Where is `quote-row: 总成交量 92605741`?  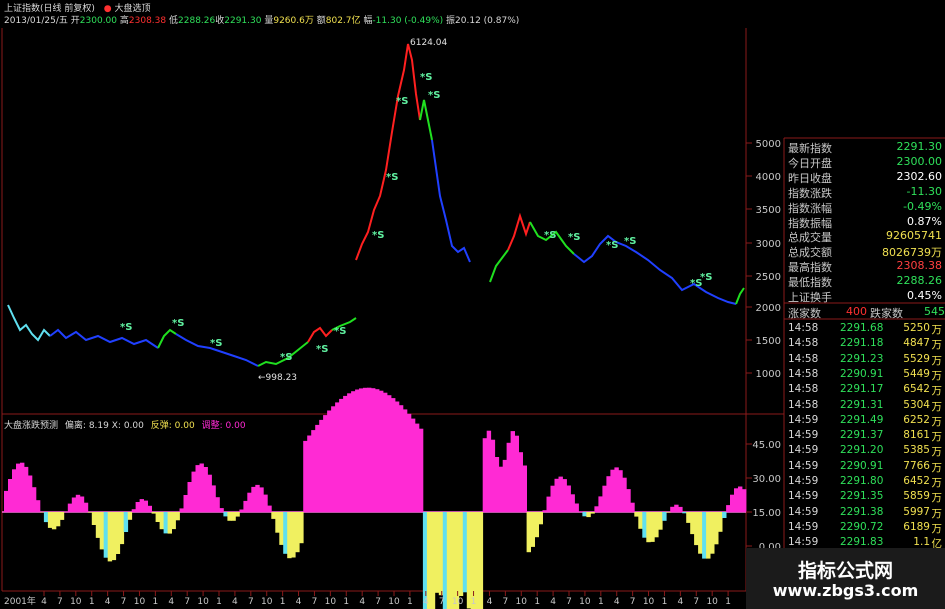
quote-row: 总成交量 92605741 is located at coordinates (865, 236).